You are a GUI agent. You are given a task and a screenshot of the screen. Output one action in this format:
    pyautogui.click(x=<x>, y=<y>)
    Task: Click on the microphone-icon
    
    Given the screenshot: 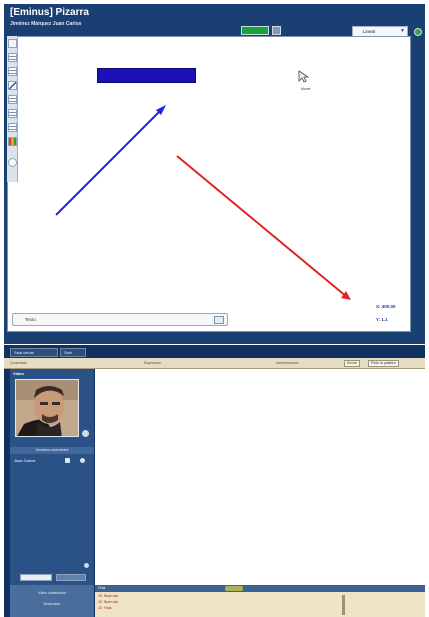 What is the action you would take?
    pyautogui.click(x=67, y=460)
    